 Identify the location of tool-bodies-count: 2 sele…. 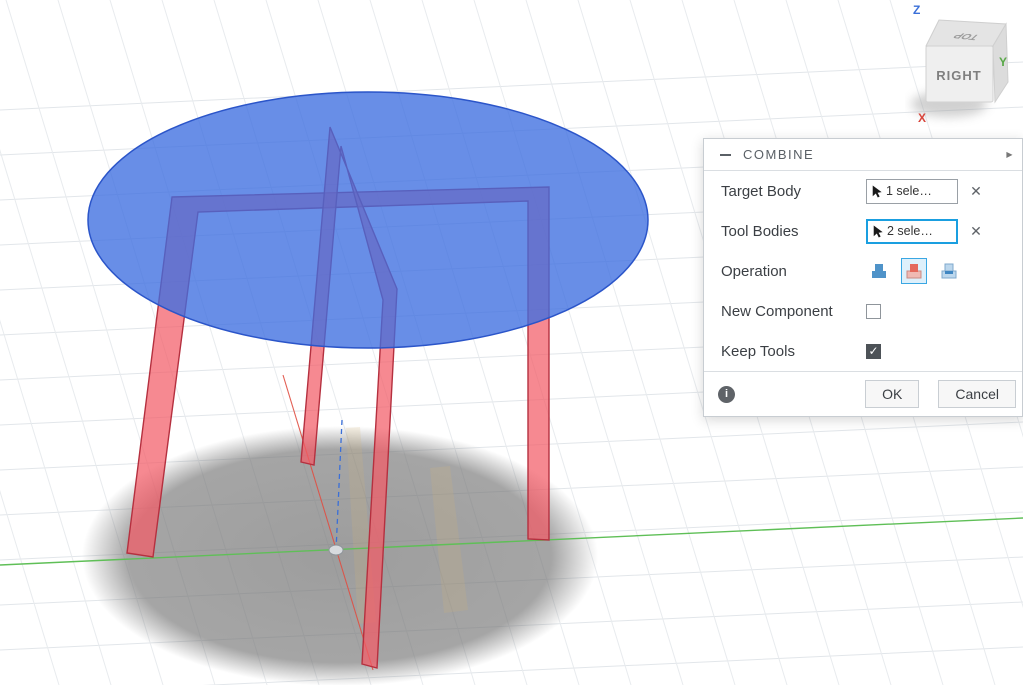
(910, 231).